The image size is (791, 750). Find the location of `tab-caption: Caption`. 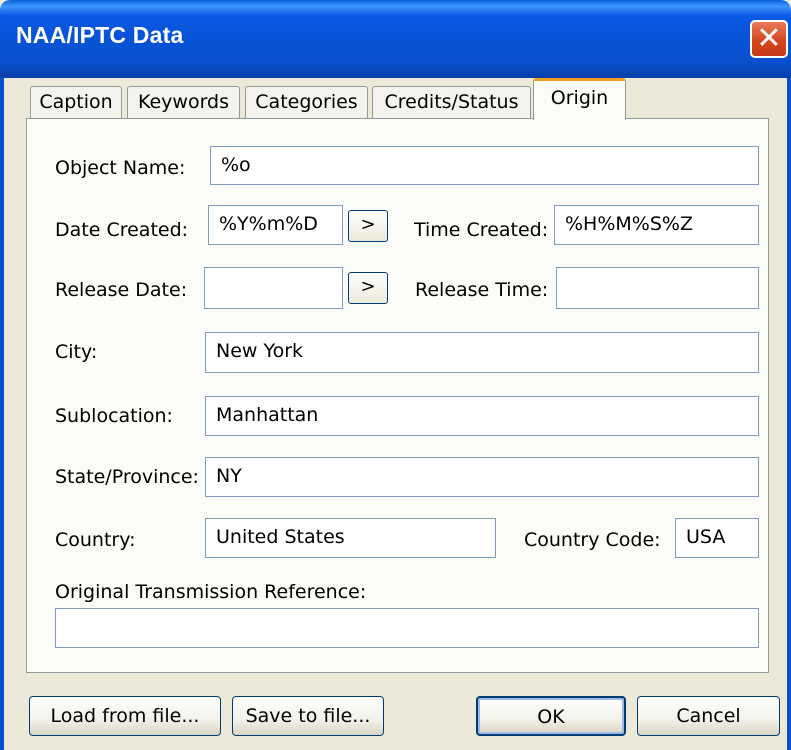

tab-caption: Caption is located at coordinates (76, 102).